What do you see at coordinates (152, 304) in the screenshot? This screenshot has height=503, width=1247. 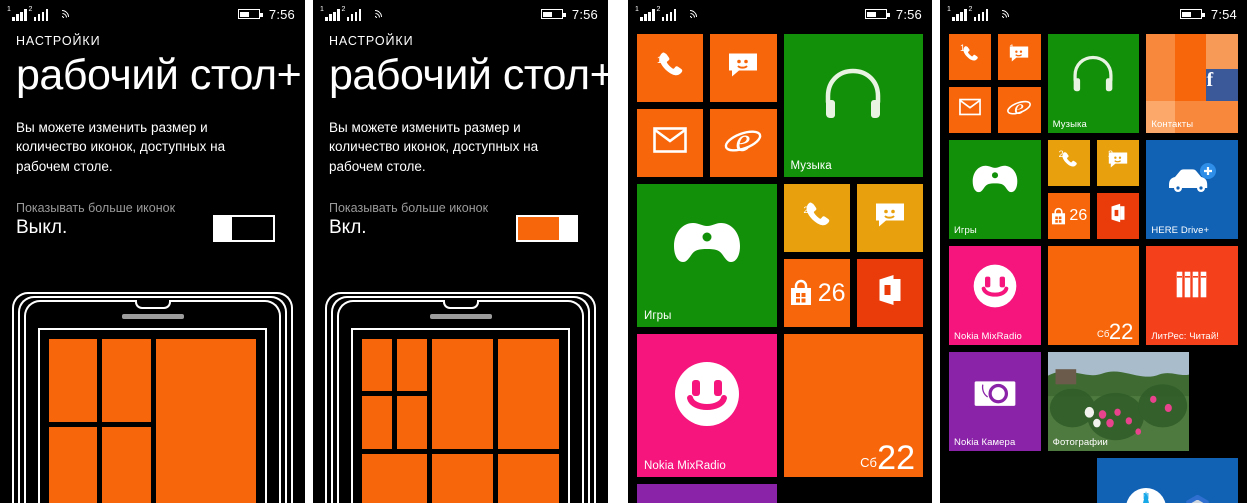 I see `phone-notch` at bounding box center [152, 304].